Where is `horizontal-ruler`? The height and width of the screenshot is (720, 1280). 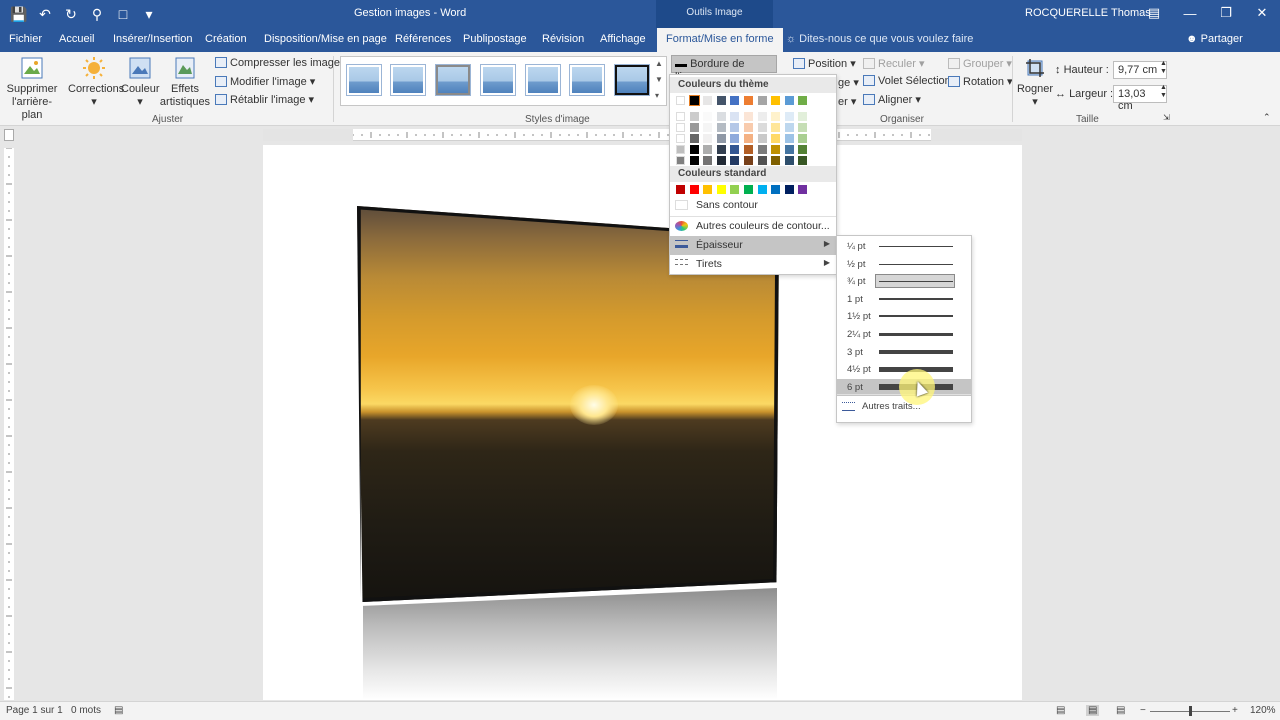 horizontal-ruler is located at coordinates (642, 135).